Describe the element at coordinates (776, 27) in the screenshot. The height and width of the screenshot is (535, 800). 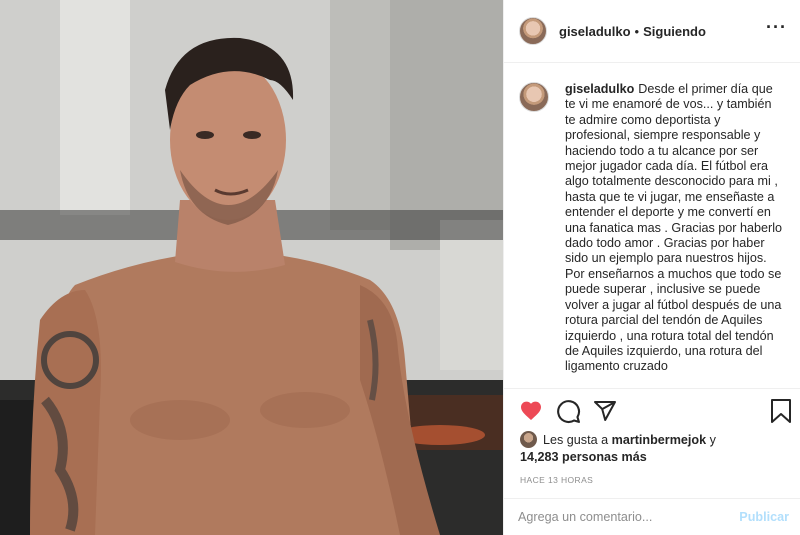
I see `more-options-icon: ···` at that location.